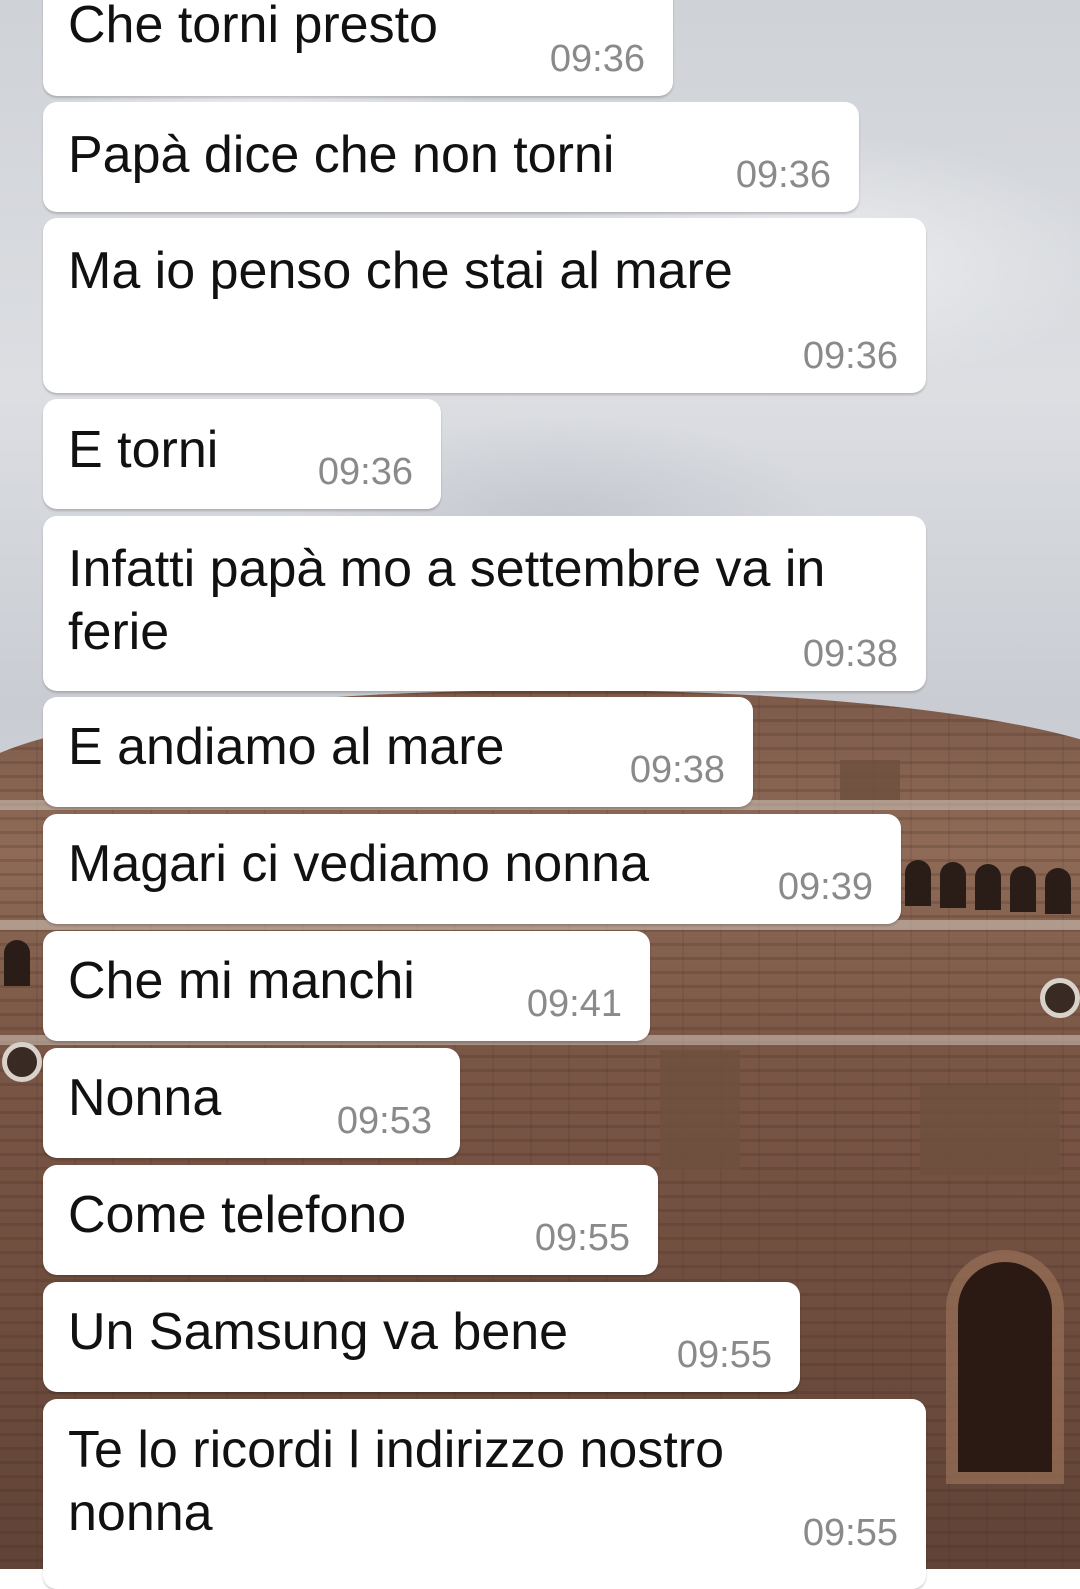  What do you see at coordinates (454, 600) in the screenshot?
I see `message-text: Infatti papà mo a settembre va in ferie` at bounding box center [454, 600].